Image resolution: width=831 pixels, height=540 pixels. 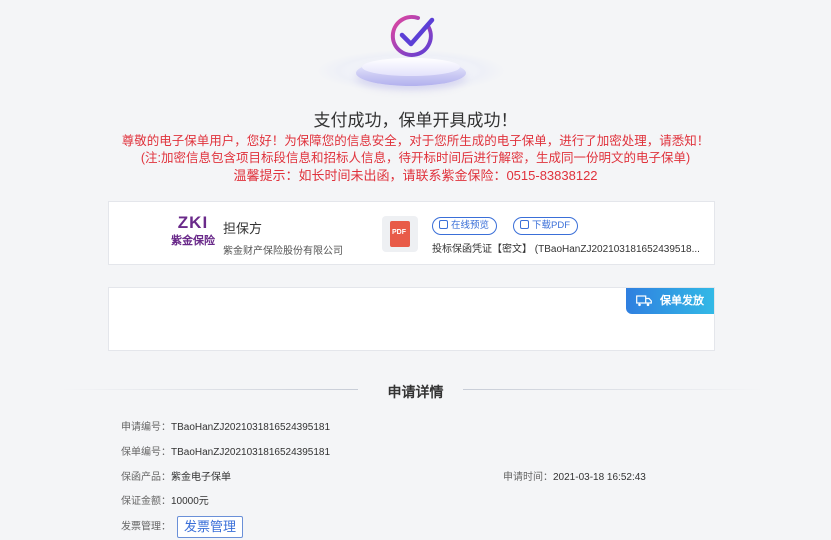 I want to click on online-preview-label: 在线预览, so click(x=470, y=225).